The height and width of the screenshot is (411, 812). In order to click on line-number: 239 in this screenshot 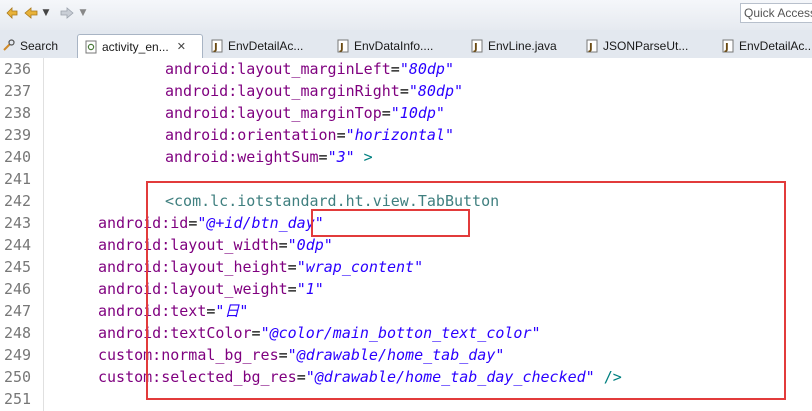, I will do `click(18, 135)`.